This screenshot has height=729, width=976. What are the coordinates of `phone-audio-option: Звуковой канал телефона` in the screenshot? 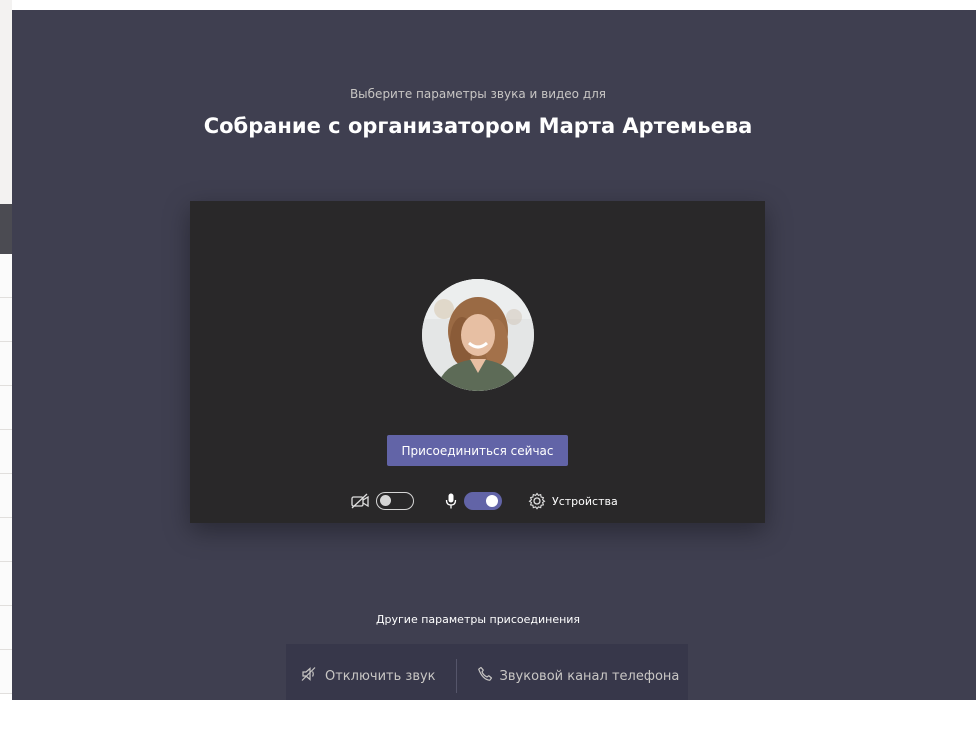 It's located at (578, 676).